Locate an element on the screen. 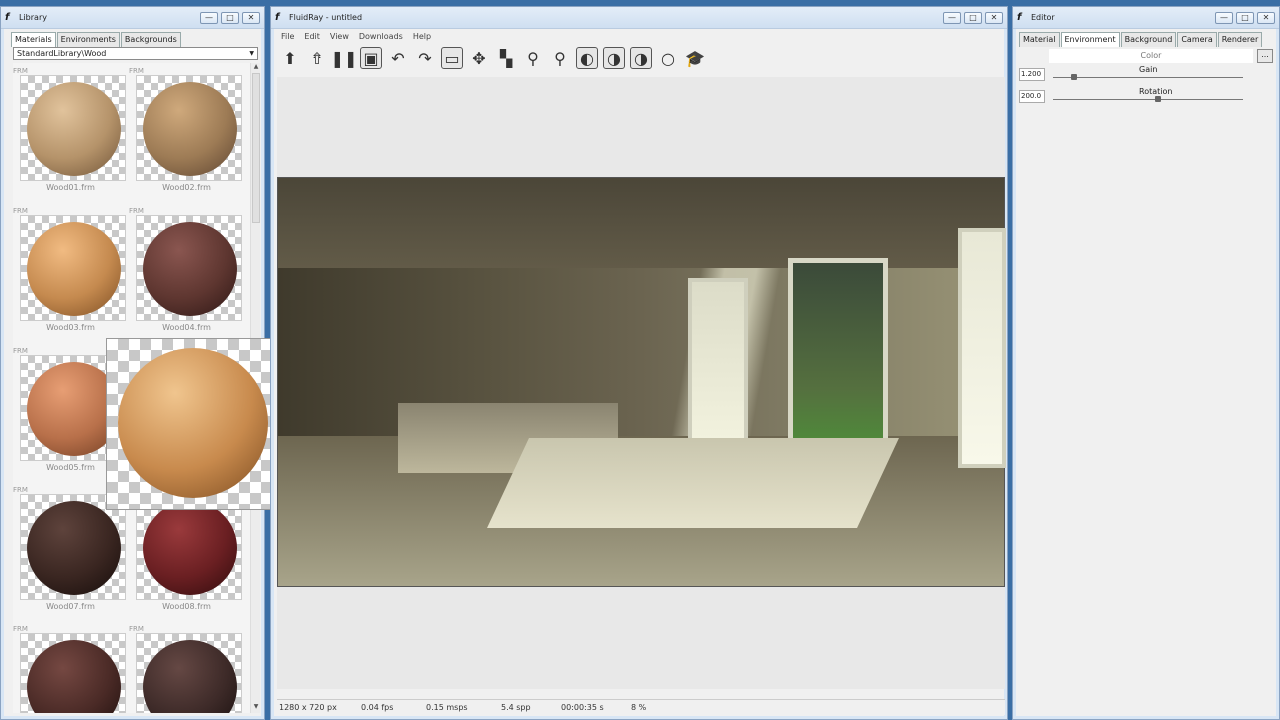 The width and height of the screenshot is (1280, 720). material-tile: FRM Wood01.frm is located at coordinates (69, 129).